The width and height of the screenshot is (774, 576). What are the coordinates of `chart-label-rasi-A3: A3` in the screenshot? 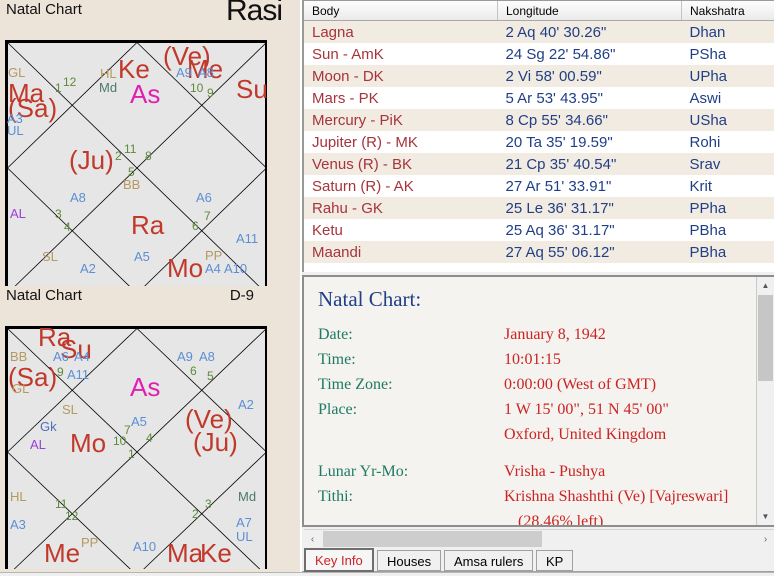 It's located at (15, 118).